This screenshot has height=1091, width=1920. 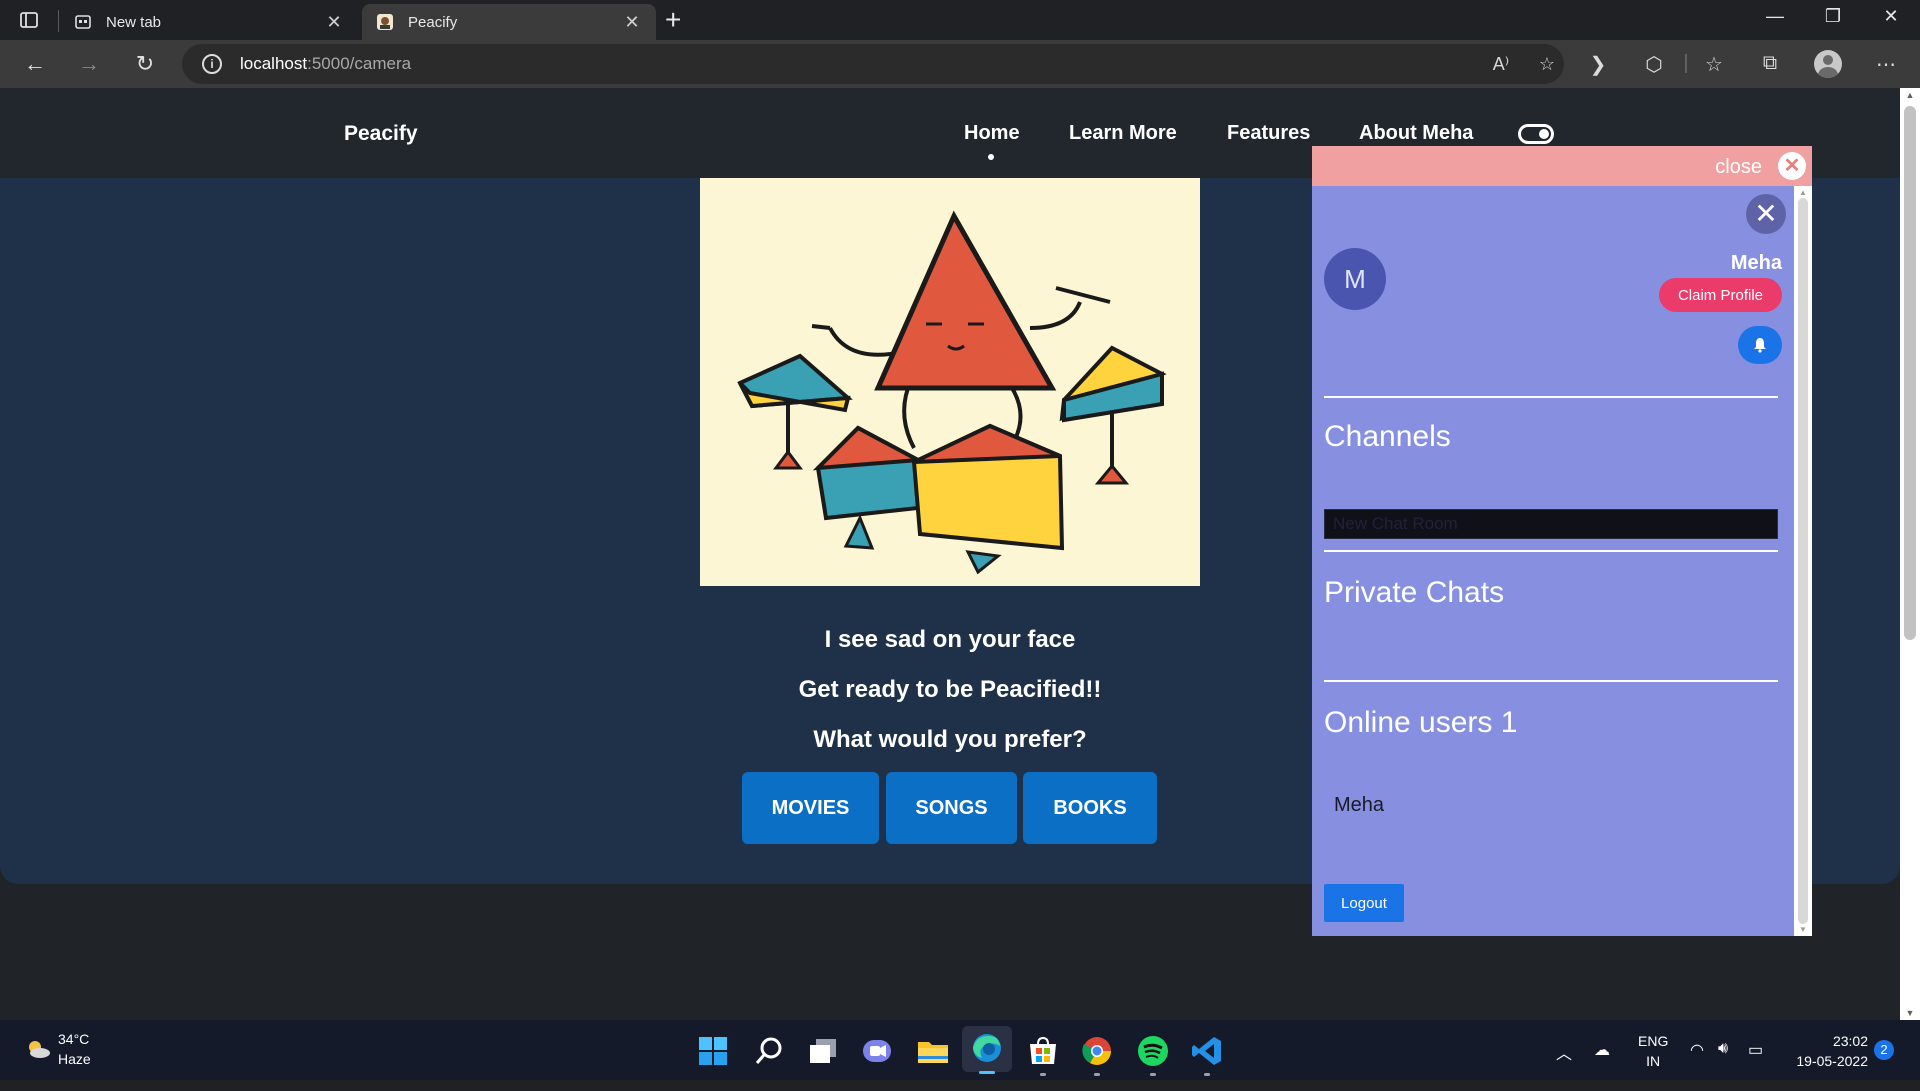 What do you see at coordinates (1097, 1055) in the screenshot?
I see `chrome-icon` at bounding box center [1097, 1055].